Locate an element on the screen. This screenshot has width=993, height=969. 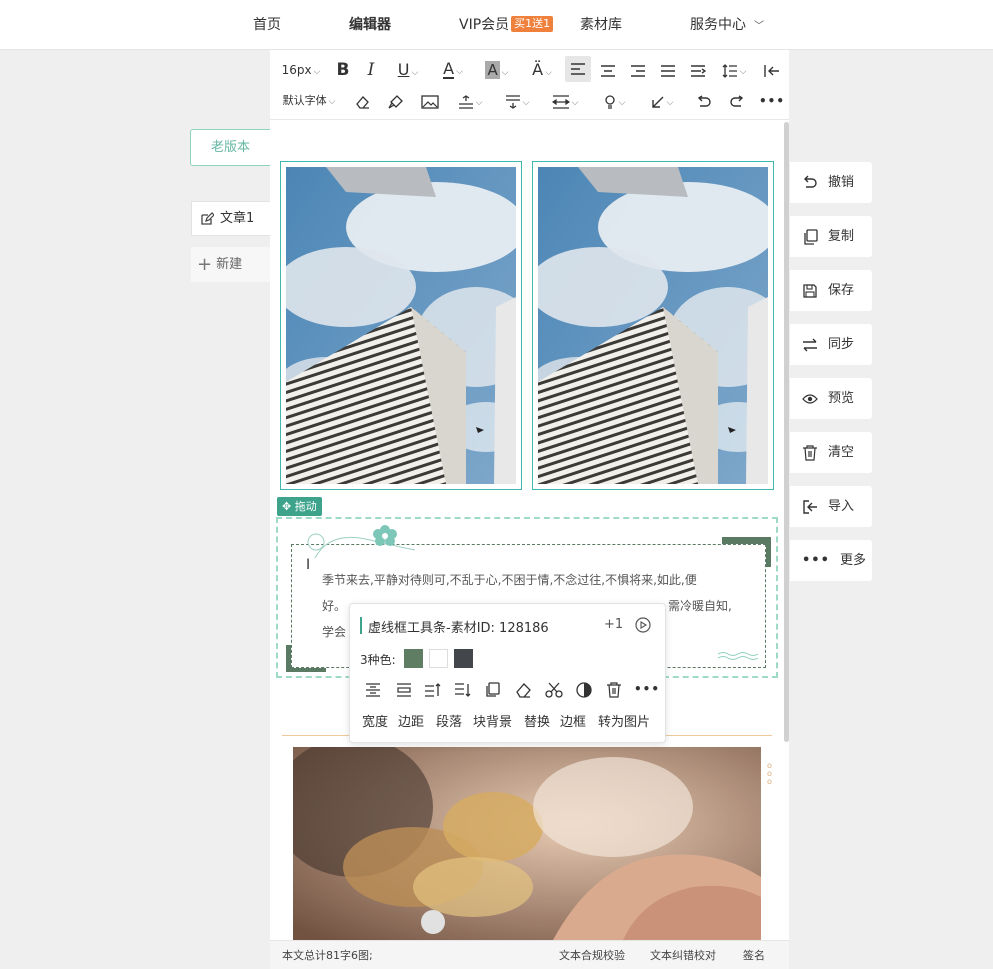
align-center-icon is located at coordinates (608, 70).